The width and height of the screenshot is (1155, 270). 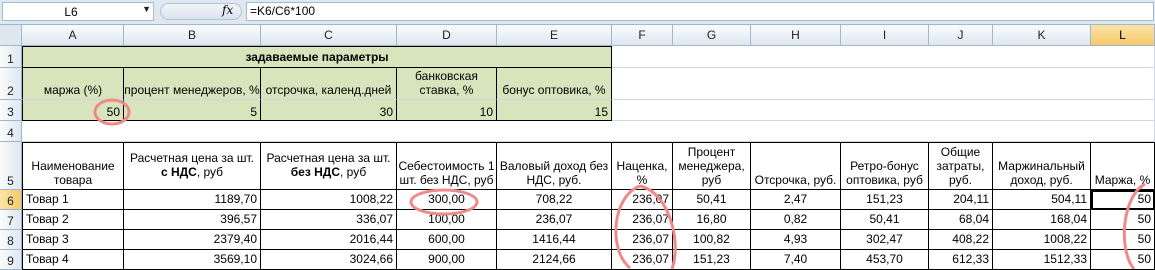 What do you see at coordinates (317, 57) in the screenshot?
I see `params-title: задаваемые параметры` at bounding box center [317, 57].